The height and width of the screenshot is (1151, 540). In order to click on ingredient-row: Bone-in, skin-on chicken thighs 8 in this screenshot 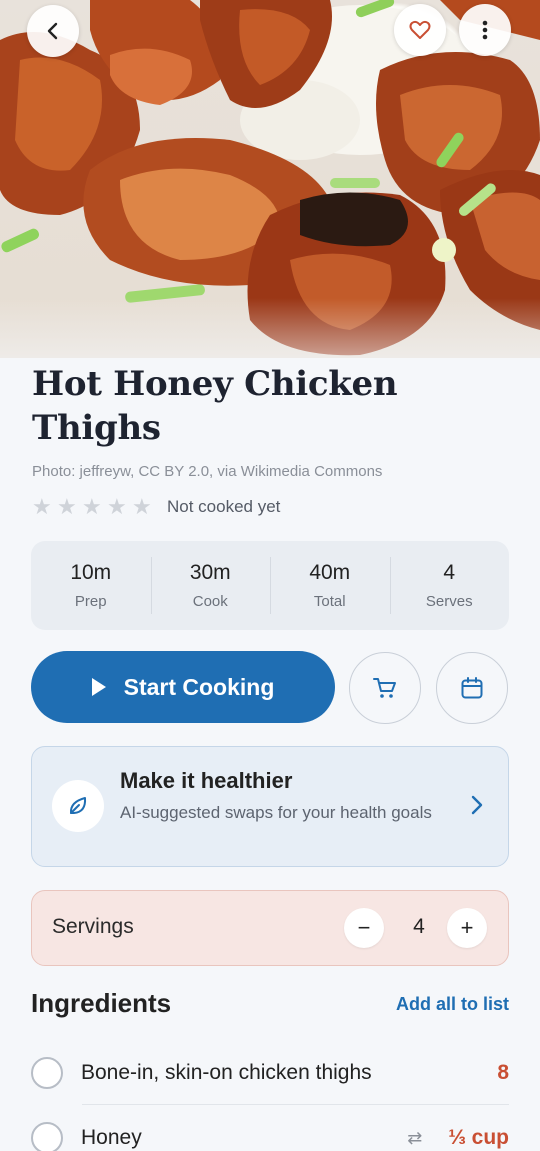, I will do `click(270, 1073)`.